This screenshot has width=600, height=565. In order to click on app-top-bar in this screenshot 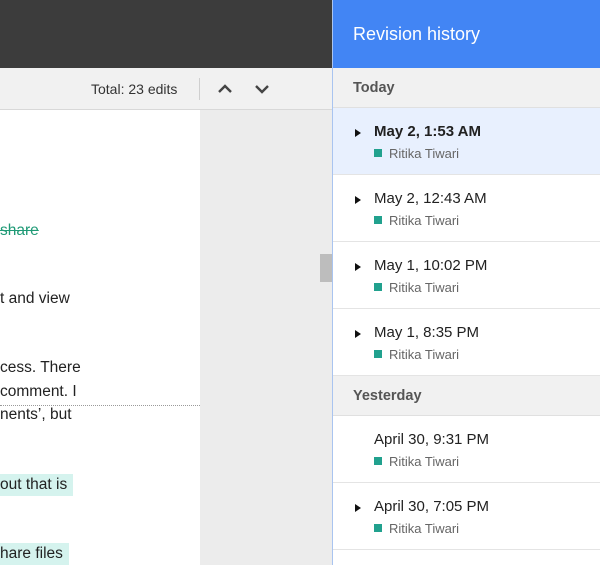, I will do `click(166, 34)`.